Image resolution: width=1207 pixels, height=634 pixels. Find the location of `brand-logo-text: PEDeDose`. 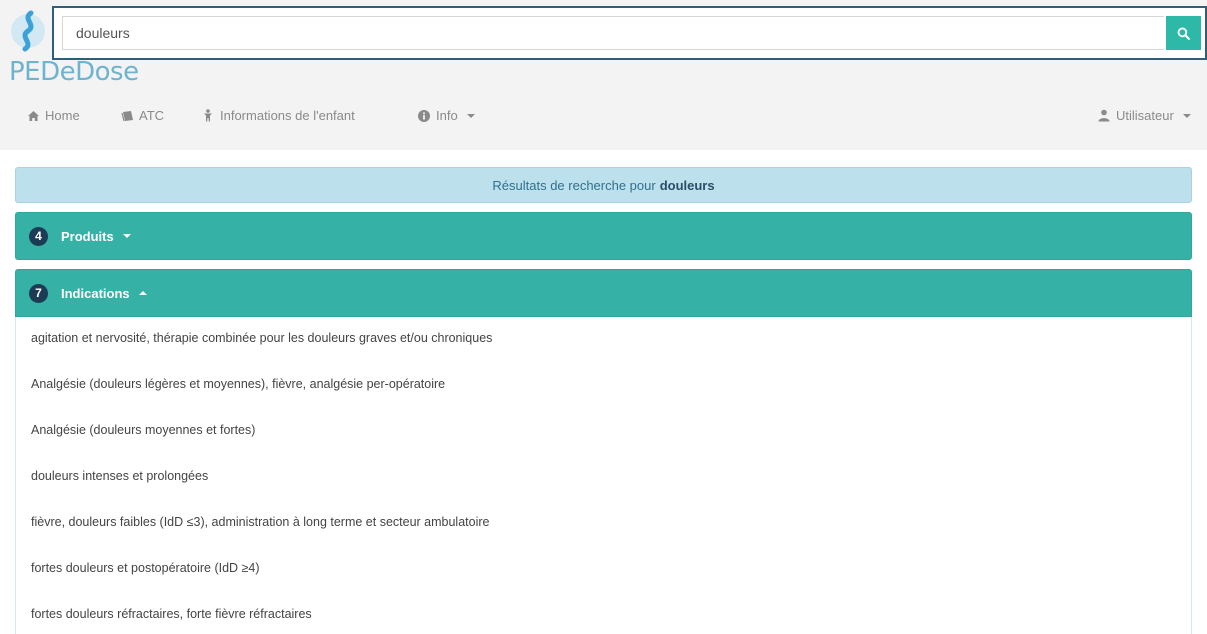

brand-logo-text: PEDeDose is located at coordinates (74, 72).